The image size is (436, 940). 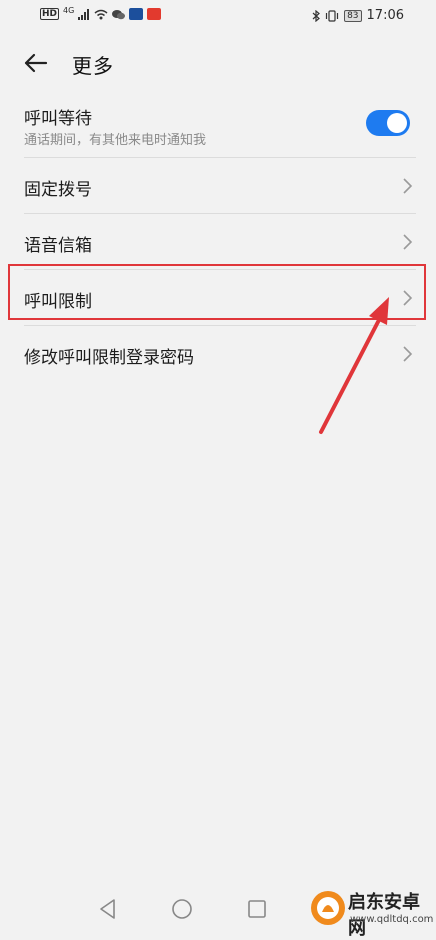 I want to click on call-waiting-toggle, so click(x=388, y=123).